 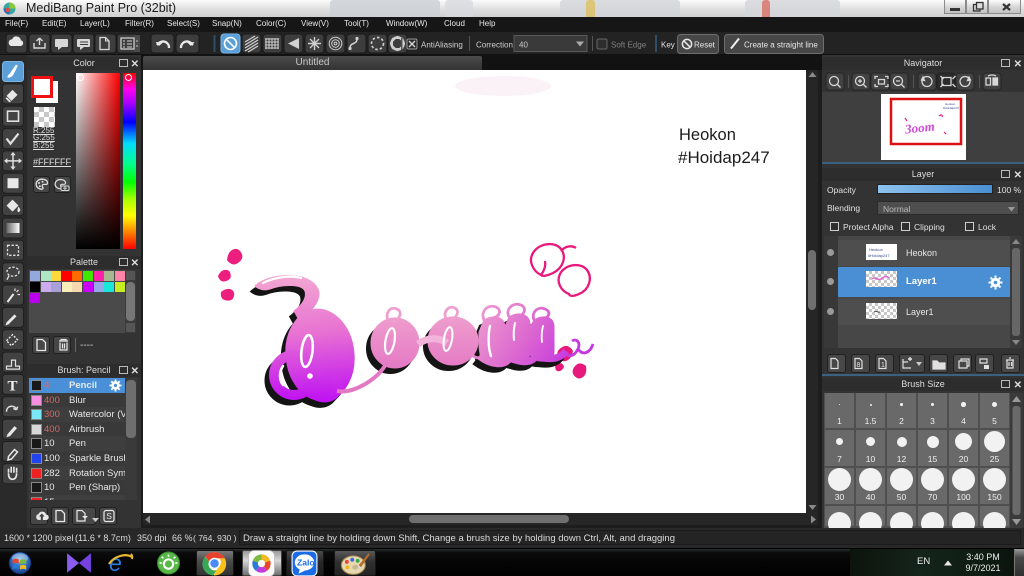 I want to click on svg-text: AntiAliasing, so click(x=442, y=45).